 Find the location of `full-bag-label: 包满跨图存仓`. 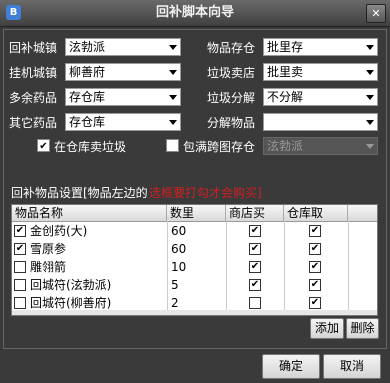

full-bag-label: 包满跨图存仓 is located at coordinates (219, 147).